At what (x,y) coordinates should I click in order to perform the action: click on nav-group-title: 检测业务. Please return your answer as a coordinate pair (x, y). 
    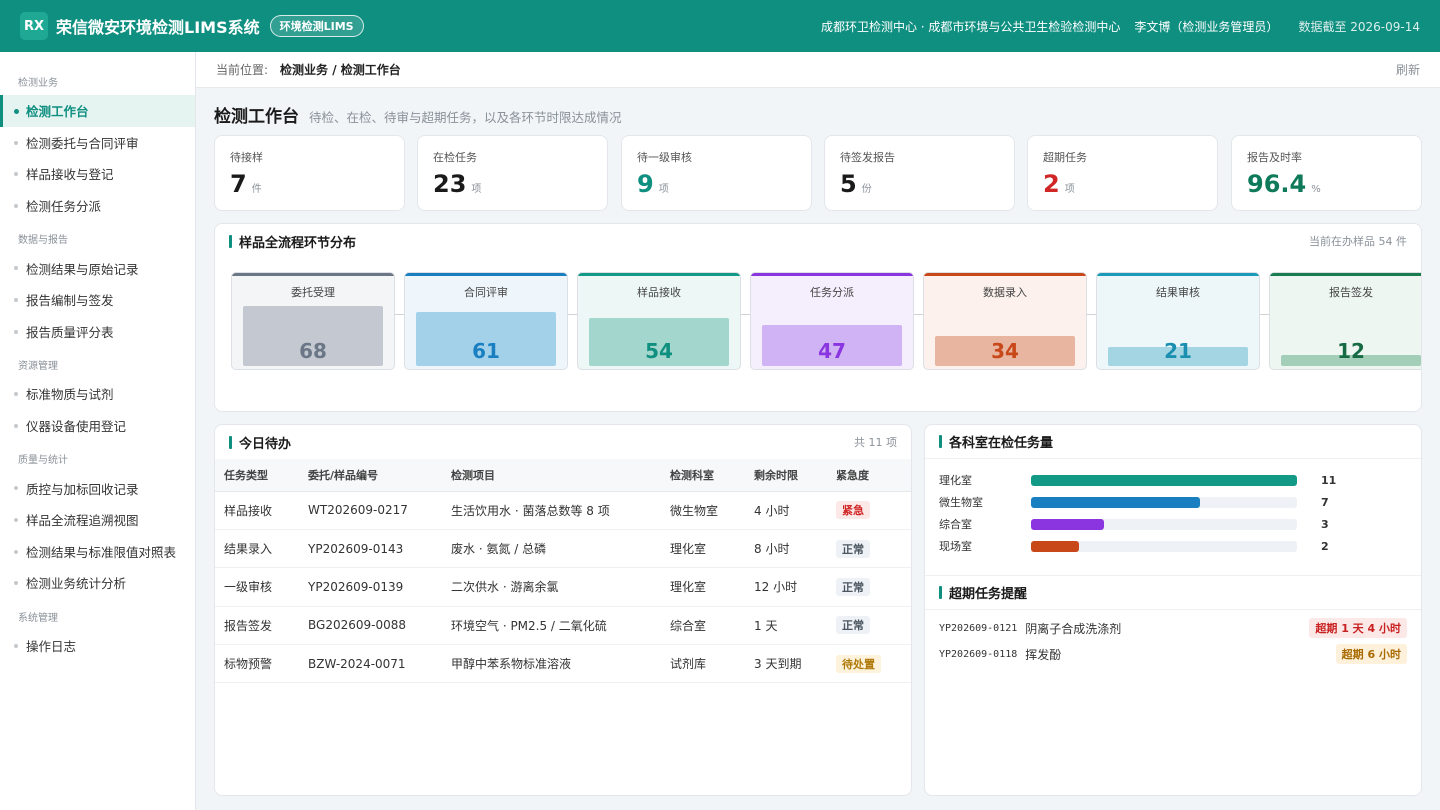
    Looking at the image, I should click on (38, 83).